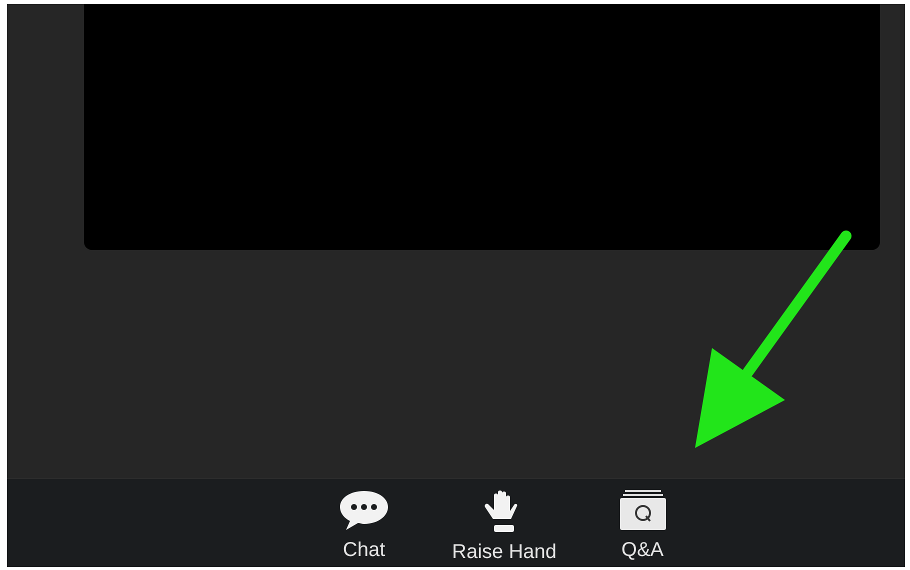 This screenshot has height=570, width=910. Describe the element at coordinates (364, 510) in the screenshot. I see `chat-bubble-icon` at that location.